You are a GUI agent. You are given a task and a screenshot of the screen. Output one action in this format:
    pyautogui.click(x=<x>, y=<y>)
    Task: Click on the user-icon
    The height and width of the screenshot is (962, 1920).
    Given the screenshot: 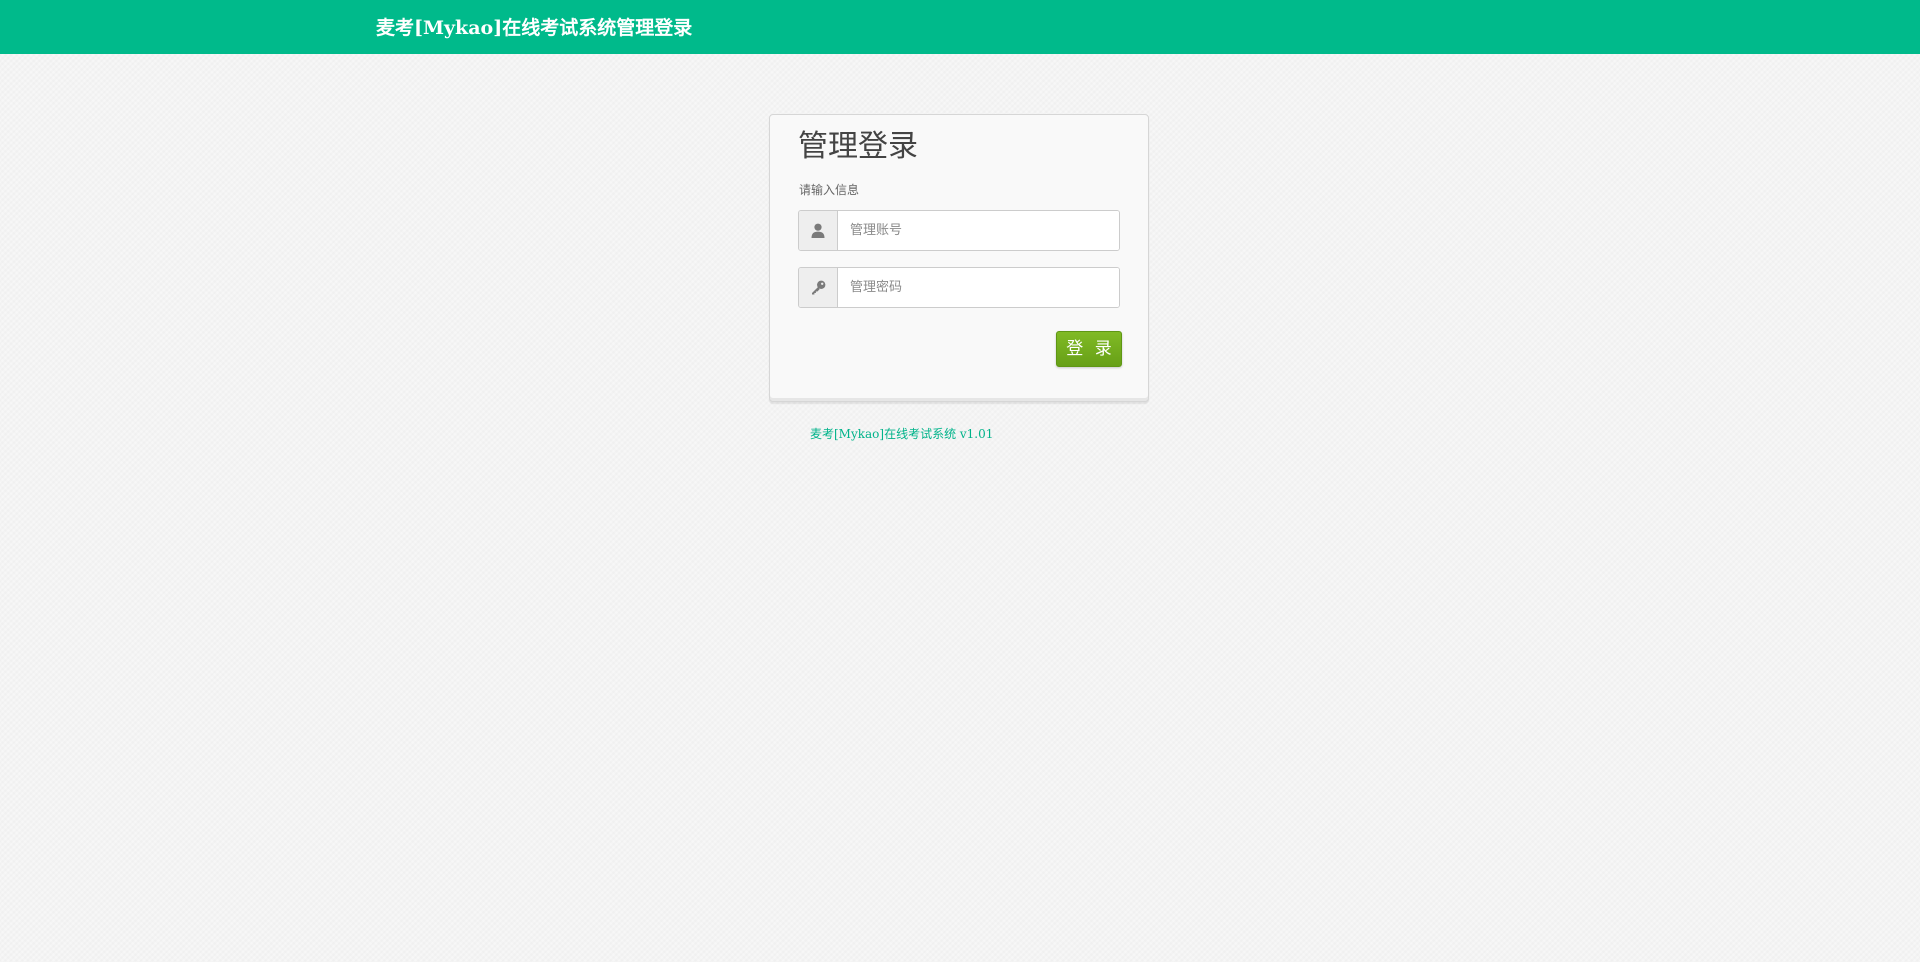 What is the action you would take?
    pyautogui.click(x=818, y=230)
    